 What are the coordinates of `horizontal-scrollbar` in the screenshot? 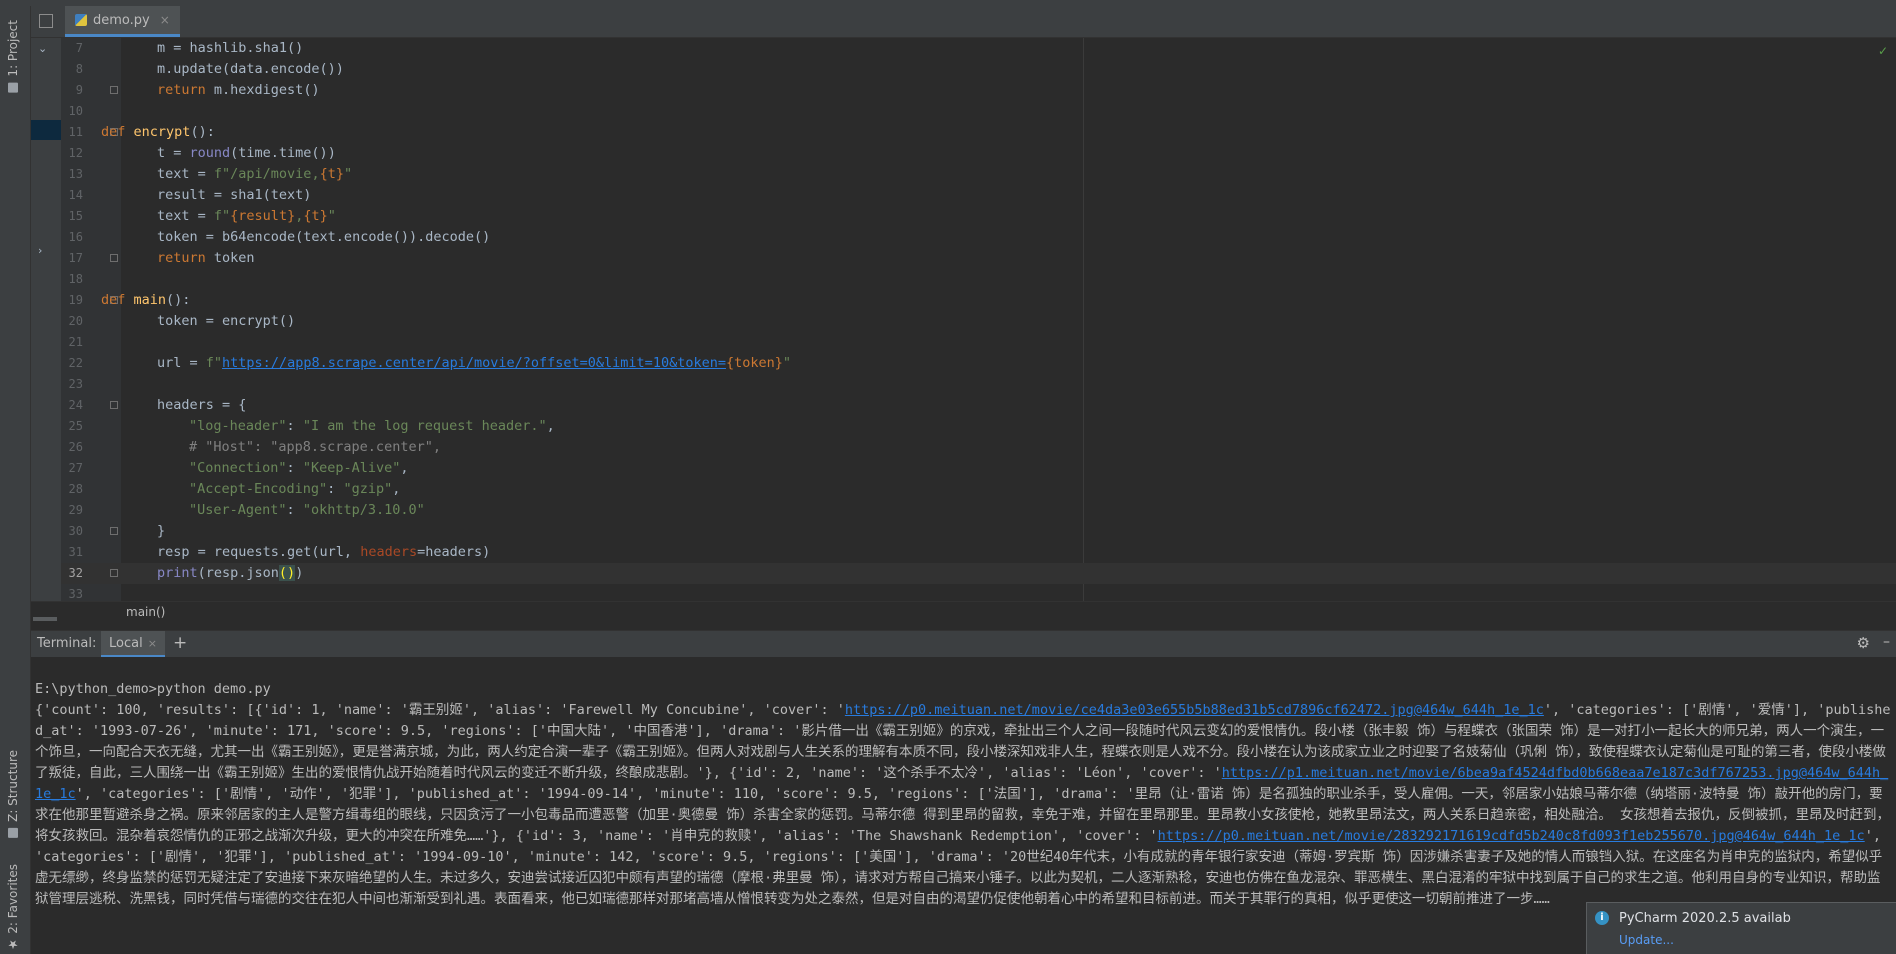 It's located at (45, 619).